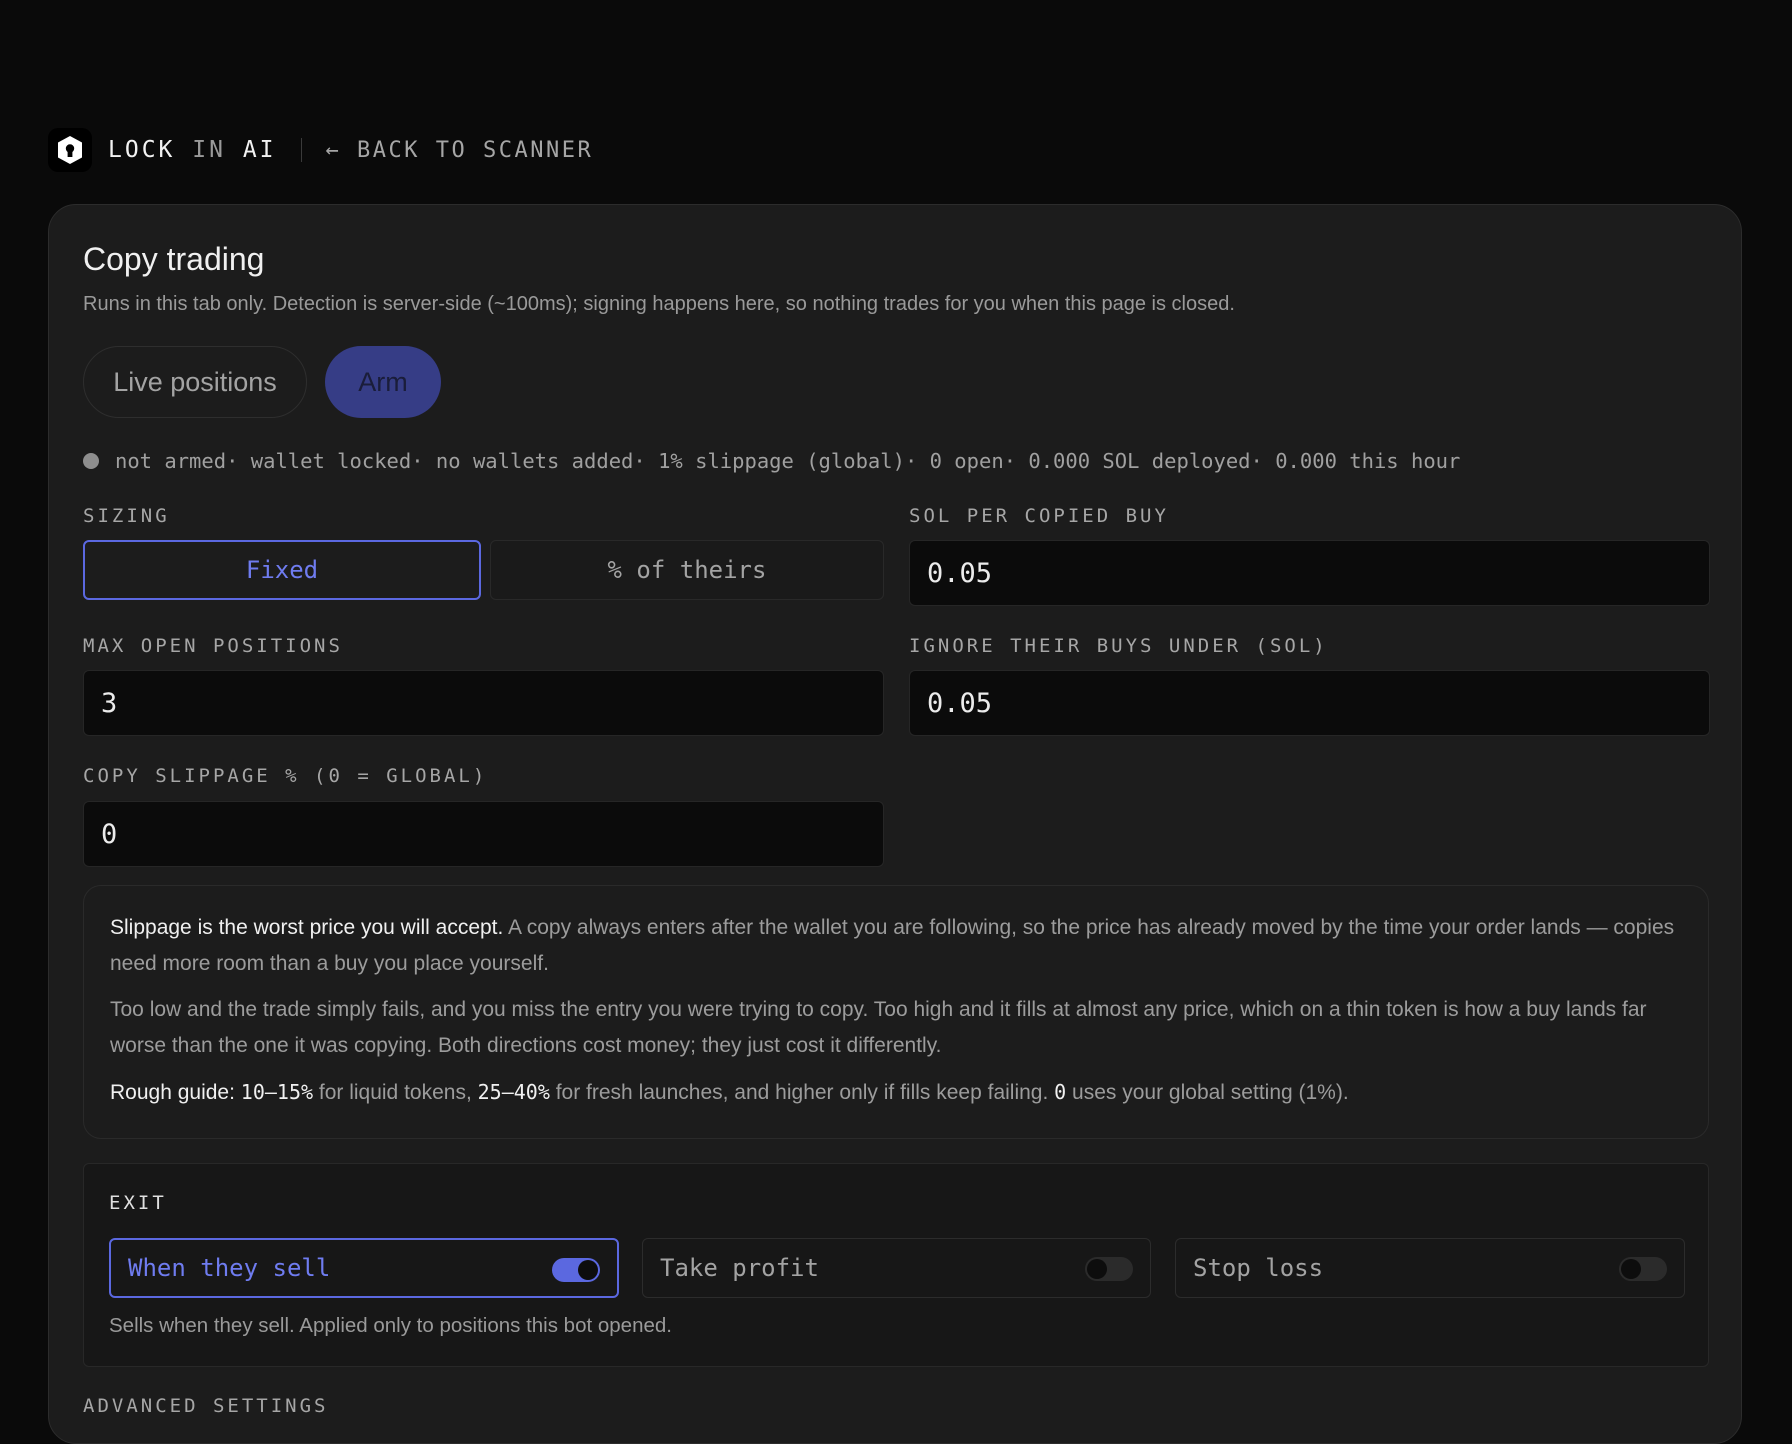 The image size is (1792, 1444). Describe the element at coordinates (896, 1268) in the screenshot. I see `exit-take-profit-option: Take profit` at that location.